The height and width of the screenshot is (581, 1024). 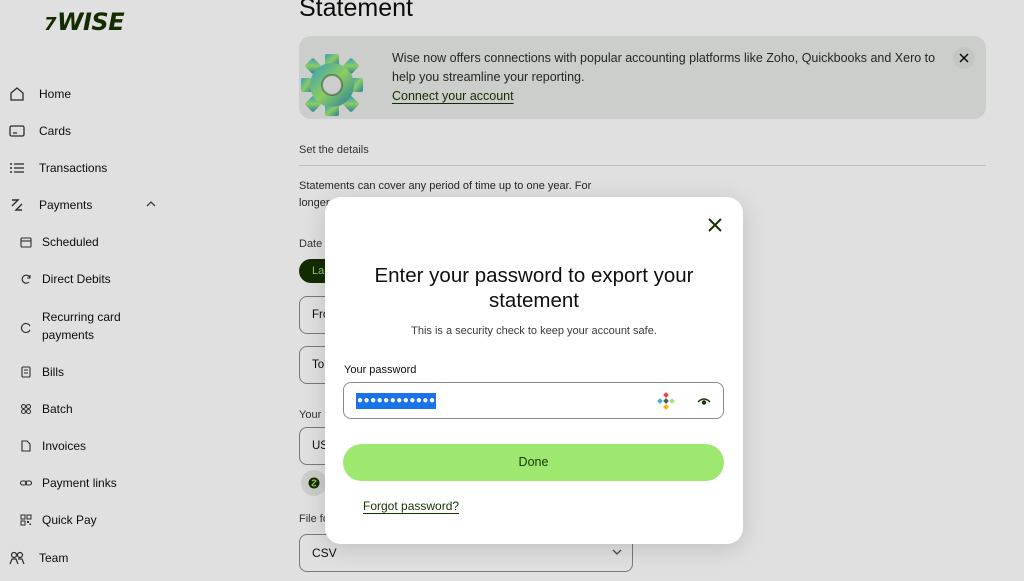 I want to click on forgot-password-link: Forgot password?, so click(x=411, y=506).